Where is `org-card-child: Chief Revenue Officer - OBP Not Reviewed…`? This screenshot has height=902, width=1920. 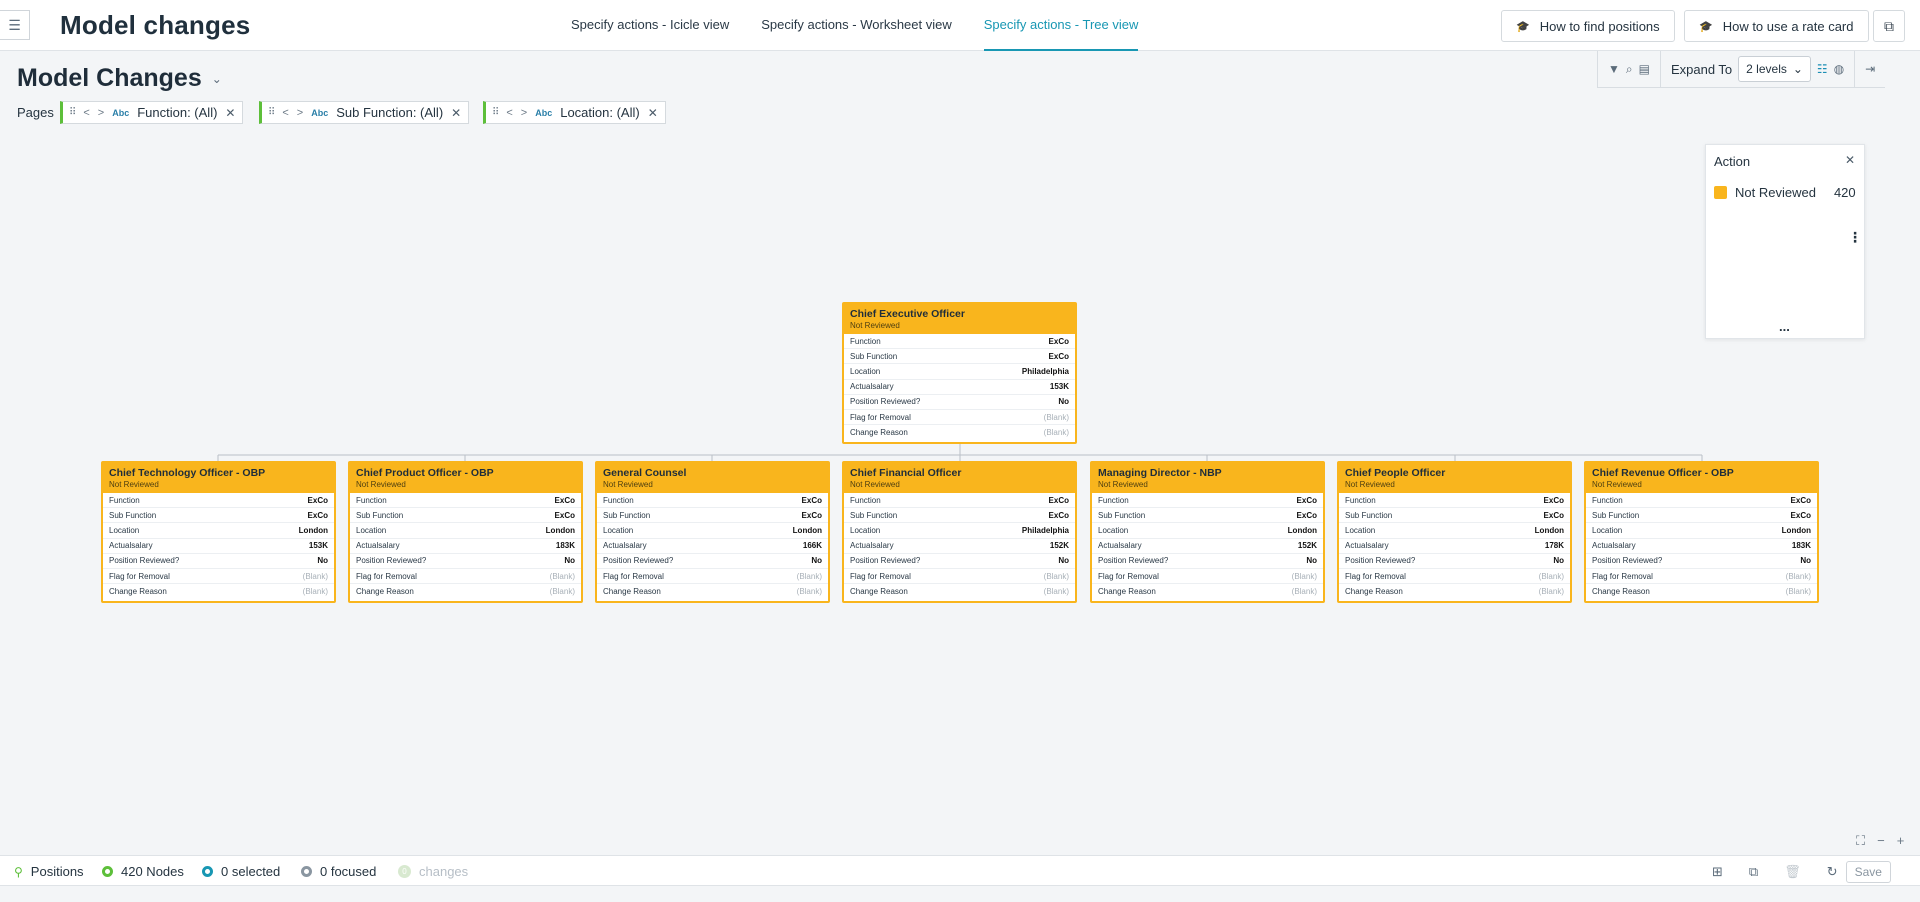
org-card-child: Chief Revenue Officer - OBP Not Reviewed… is located at coordinates (1701, 532).